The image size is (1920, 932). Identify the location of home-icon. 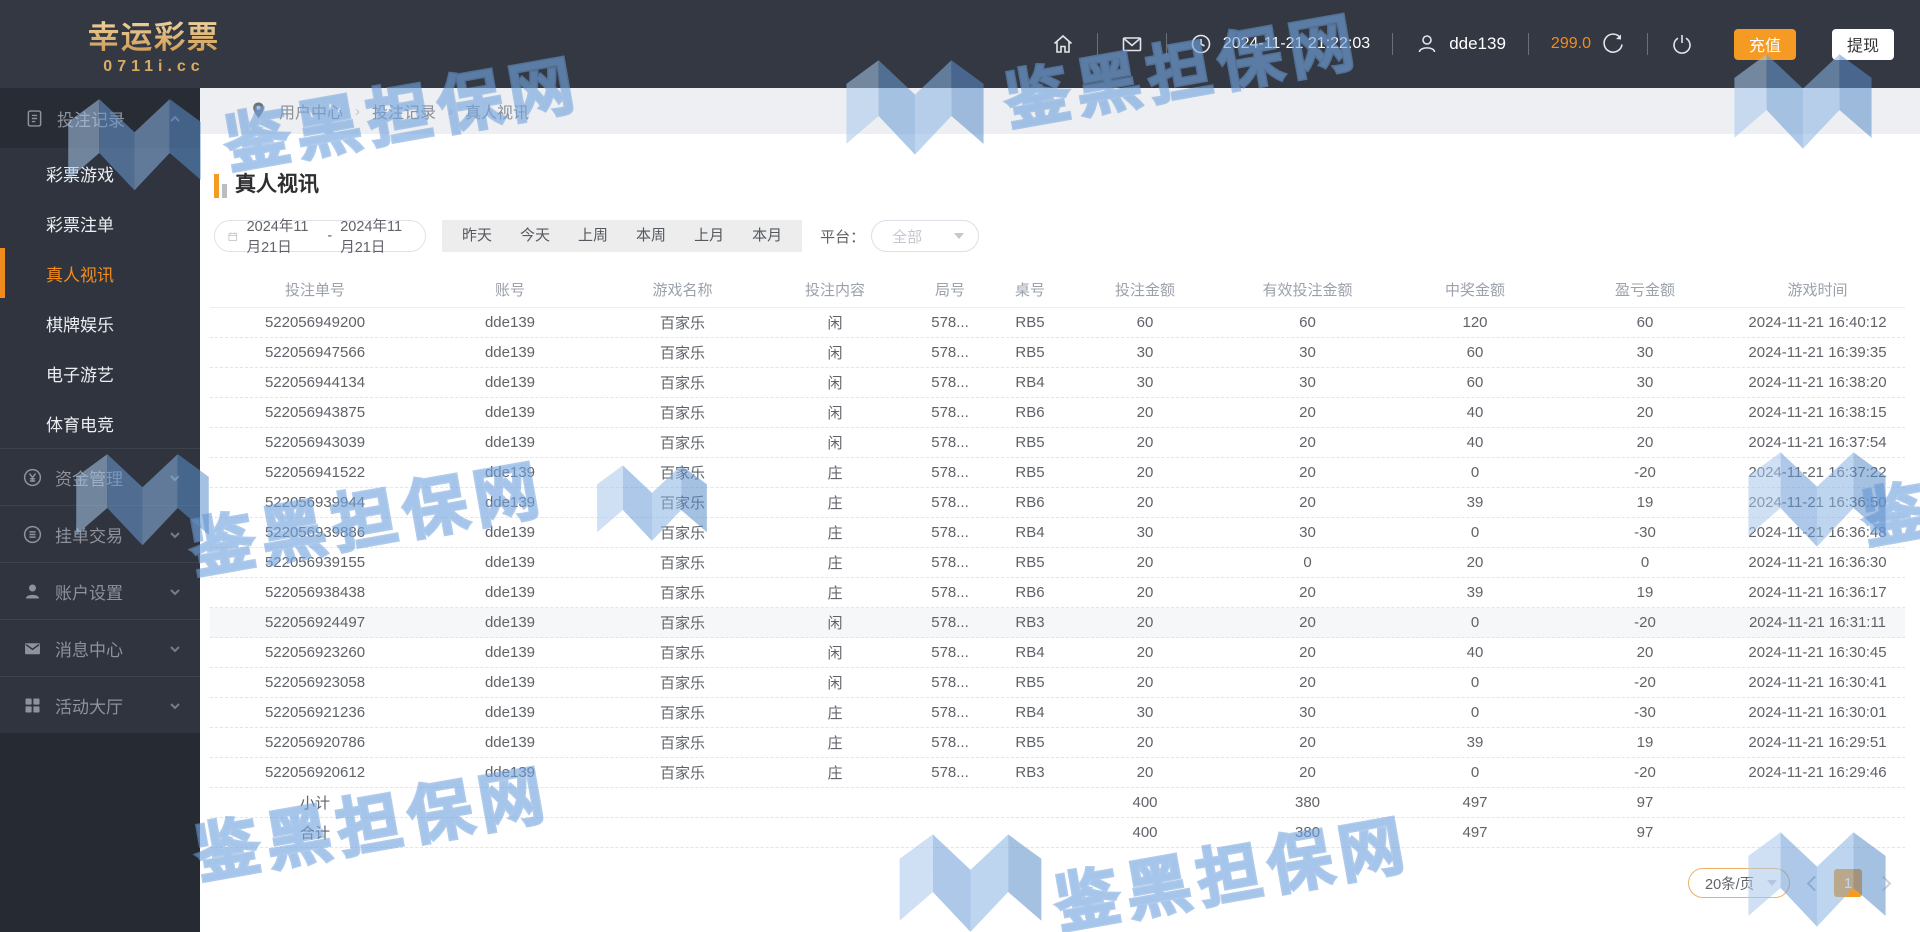
(1063, 44).